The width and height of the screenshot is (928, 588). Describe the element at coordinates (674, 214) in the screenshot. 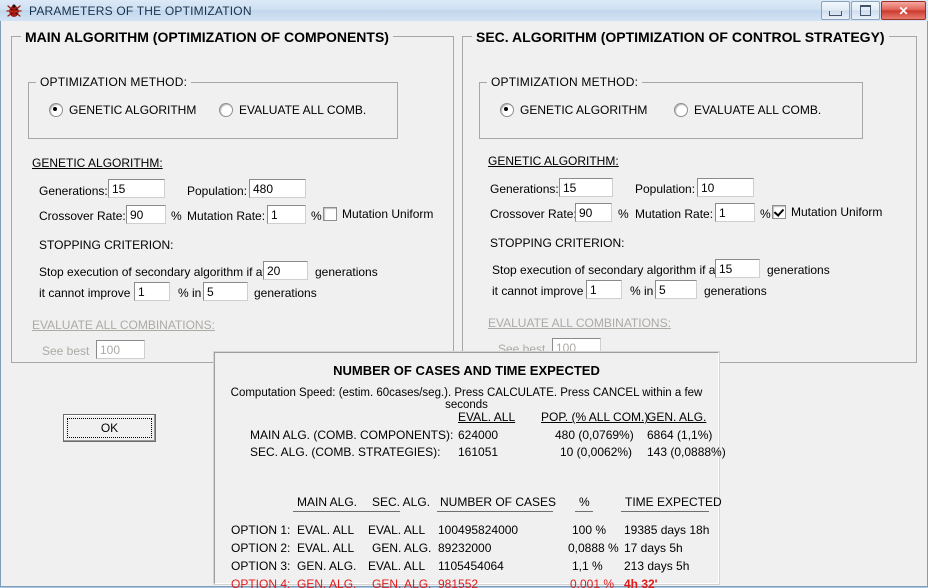

I see `sec-mutation-label: Mutation Rate:` at that location.